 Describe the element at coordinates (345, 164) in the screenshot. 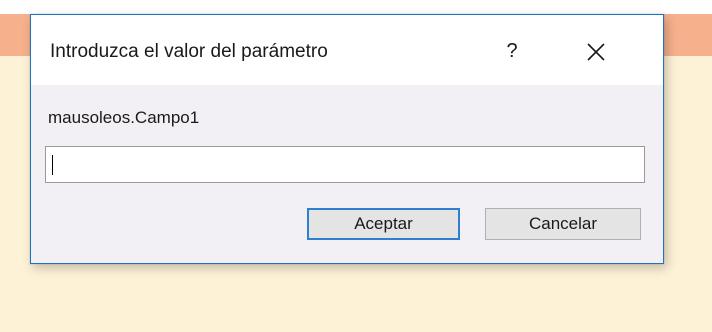

I see `parameter-value-input` at that location.